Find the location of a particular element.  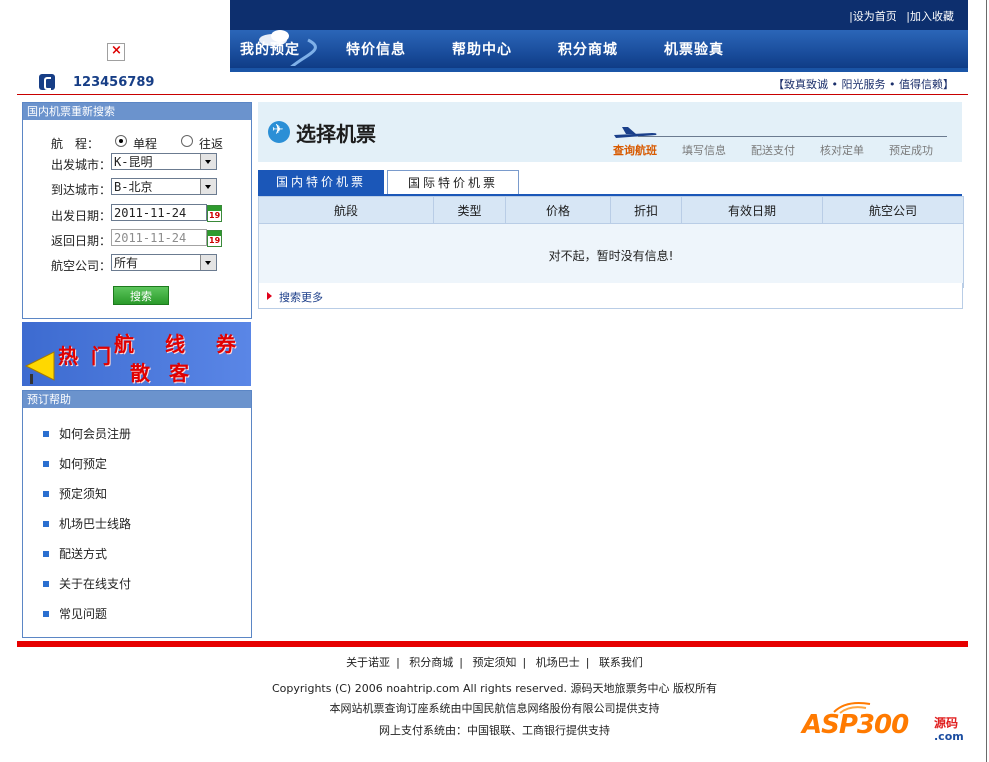

ticket-tabs: 国内特价机票 国际特价机票 is located at coordinates (610, 183).